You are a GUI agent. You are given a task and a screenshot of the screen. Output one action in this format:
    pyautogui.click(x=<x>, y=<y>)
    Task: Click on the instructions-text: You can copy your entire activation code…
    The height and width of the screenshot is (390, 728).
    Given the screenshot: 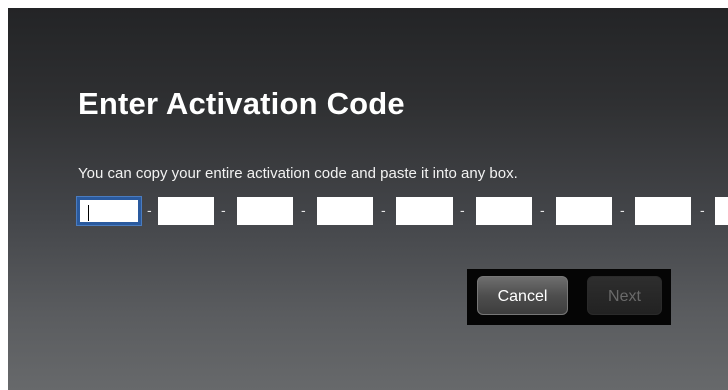 What is the action you would take?
    pyautogui.click(x=298, y=173)
    